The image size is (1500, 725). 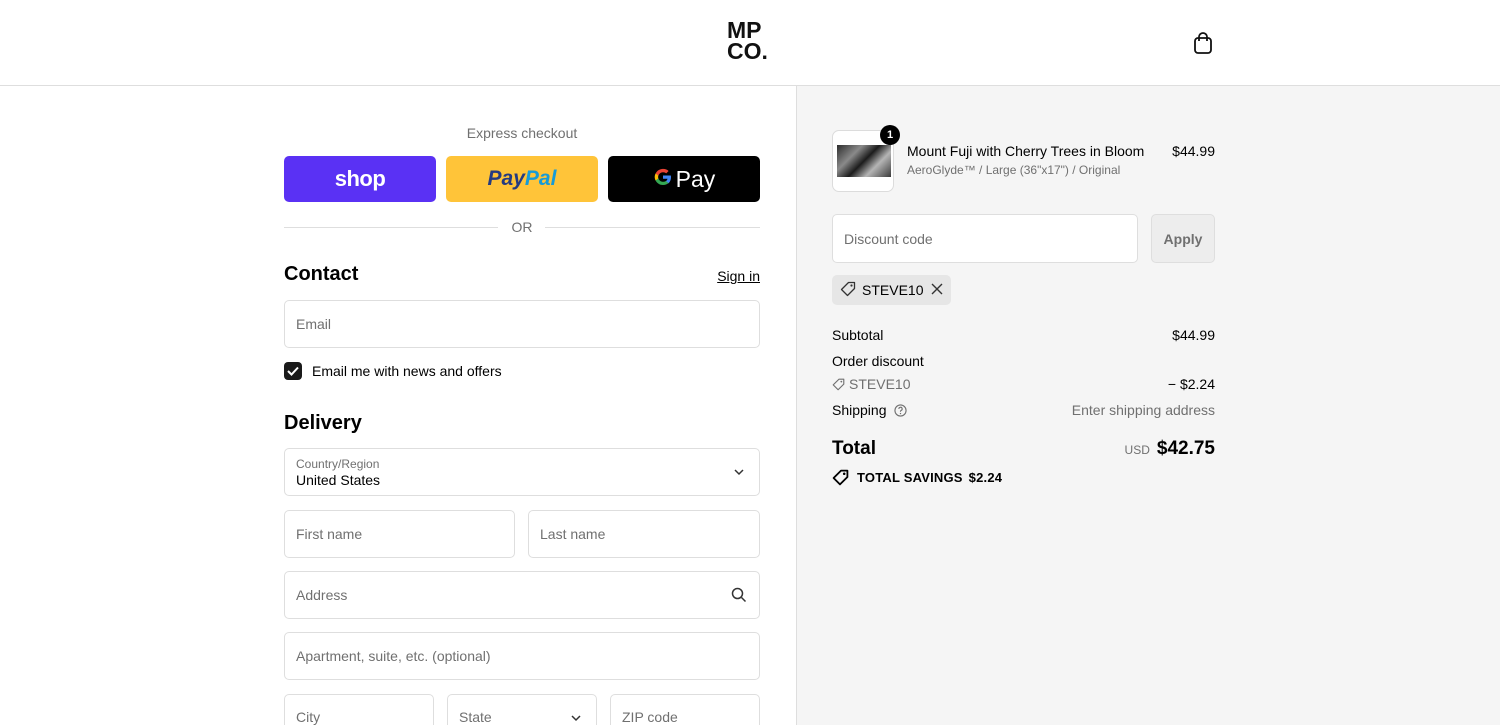 I want to click on product-name: Mount Fuji with Cherry Trees in Bloom, so click(x=1026, y=151).